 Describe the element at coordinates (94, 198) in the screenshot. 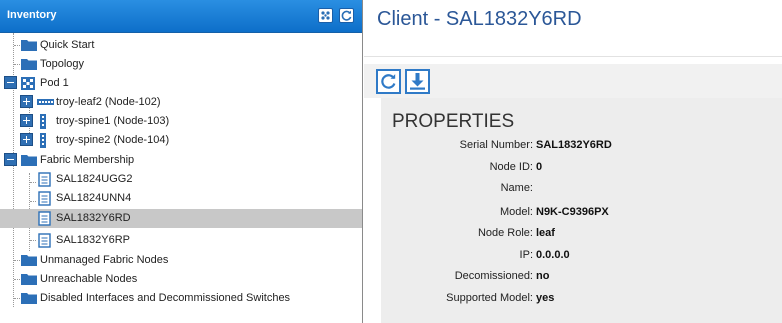

I see `tree-item-label: SAL1824UNN4` at that location.